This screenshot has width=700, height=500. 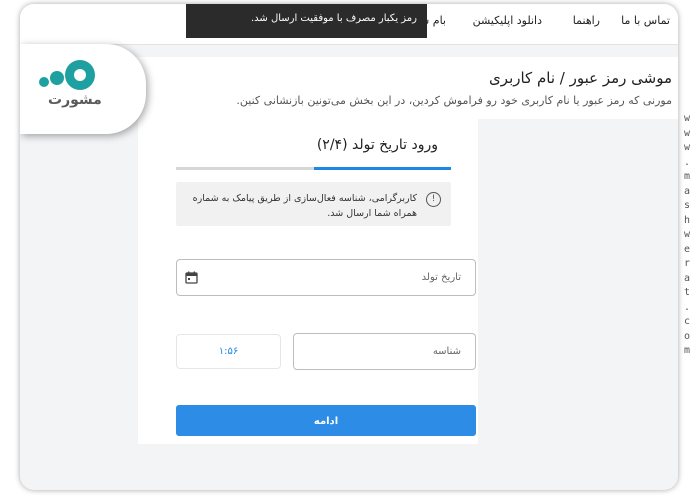 I want to click on continue-button: ادامه, so click(x=326, y=420).